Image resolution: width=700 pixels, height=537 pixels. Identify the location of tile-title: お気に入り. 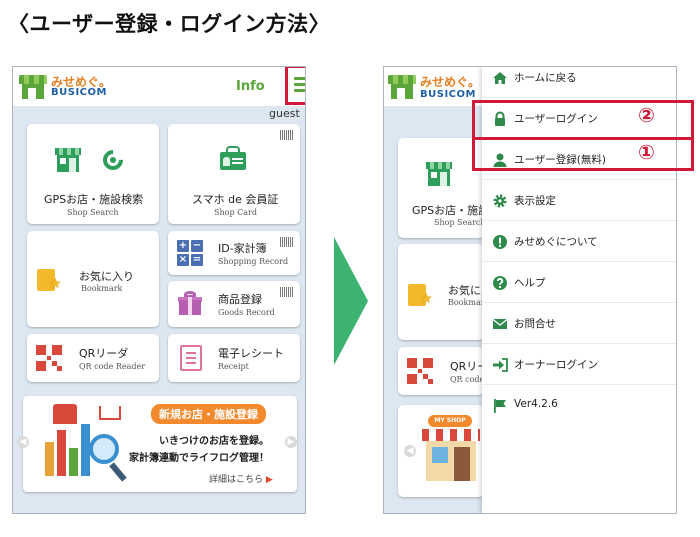
(106, 276).